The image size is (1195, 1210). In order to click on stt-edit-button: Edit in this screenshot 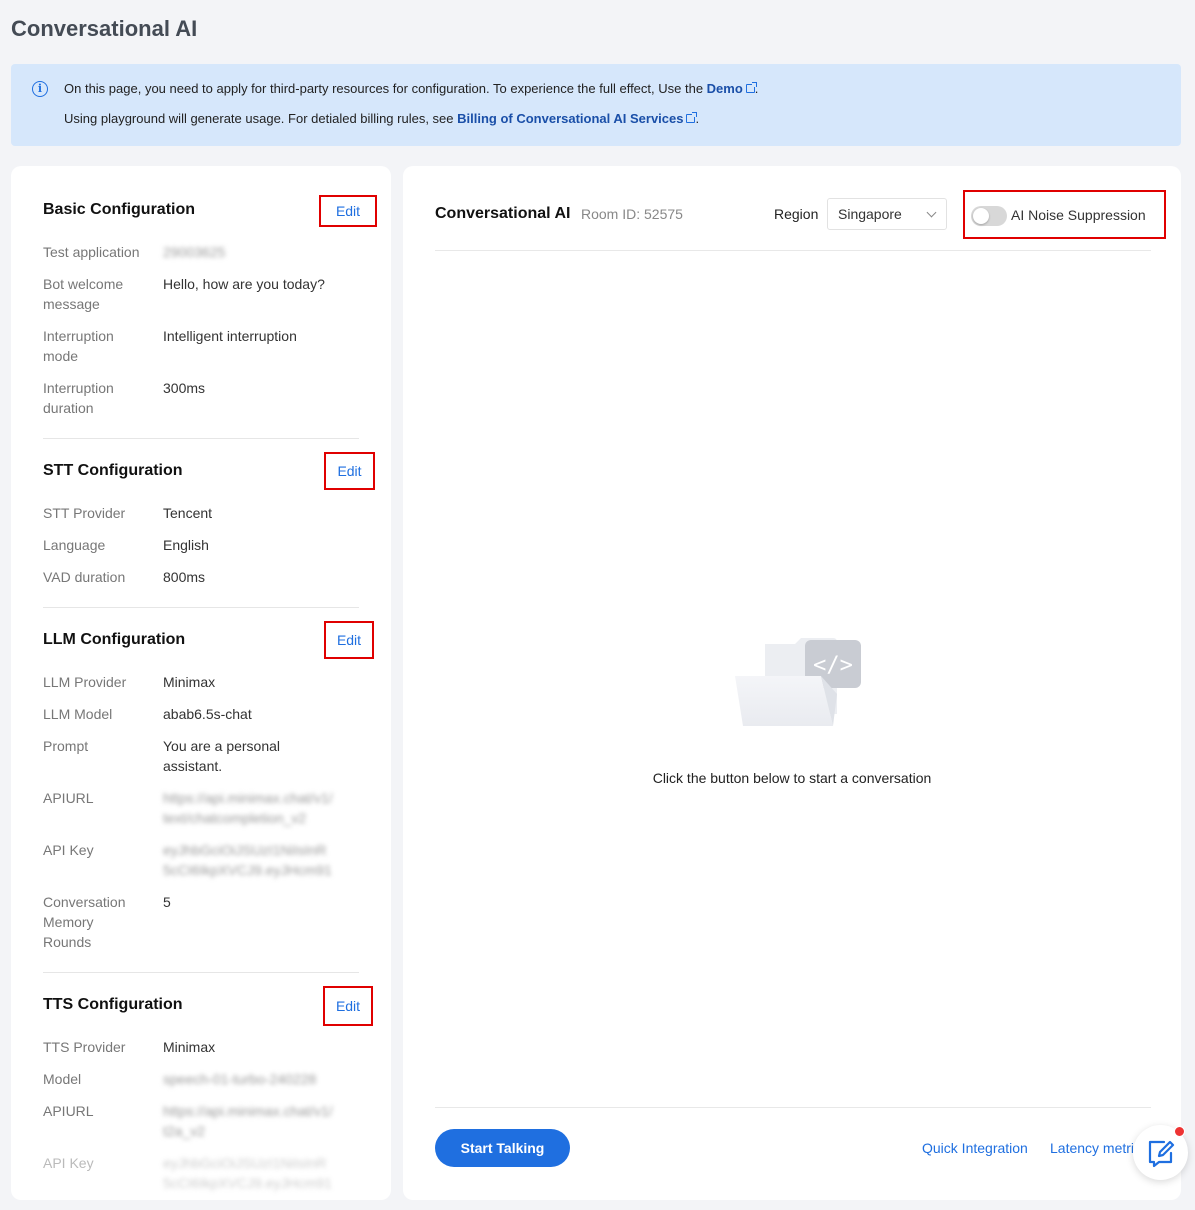, I will do `click(349, 471)`.